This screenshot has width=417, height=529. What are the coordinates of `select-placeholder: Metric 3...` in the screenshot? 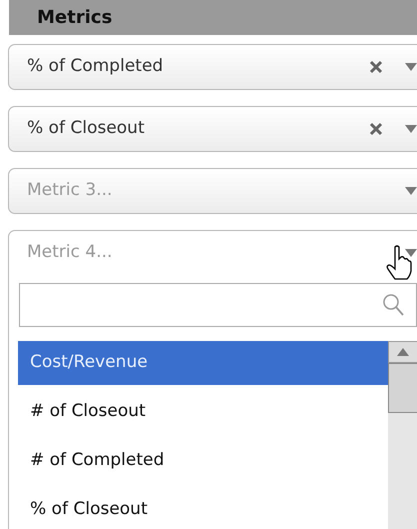 It's located at (70, 190).